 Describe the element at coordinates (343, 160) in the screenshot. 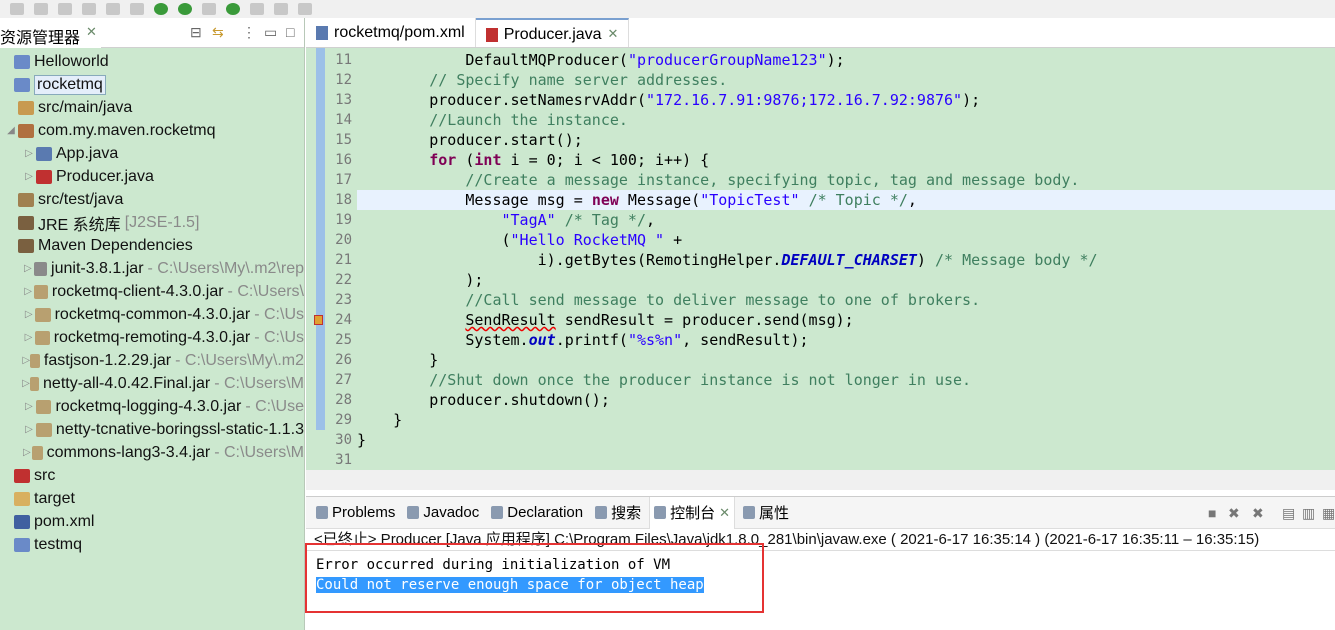

I see `line-number: 16` at that location.